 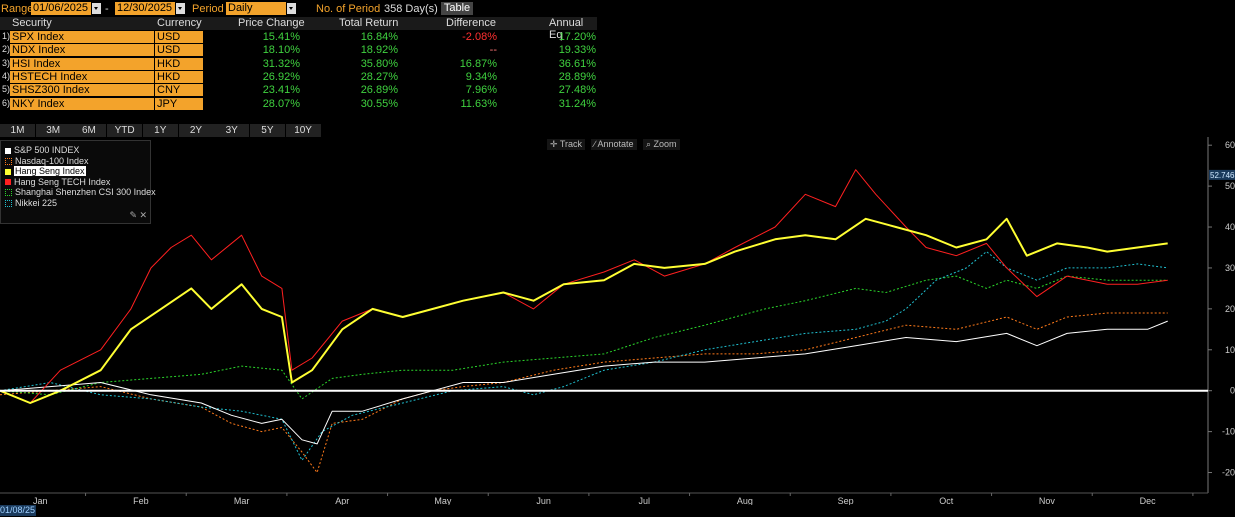 I want to click on num-period-label: No. of Period, so click(x=348, y=9).